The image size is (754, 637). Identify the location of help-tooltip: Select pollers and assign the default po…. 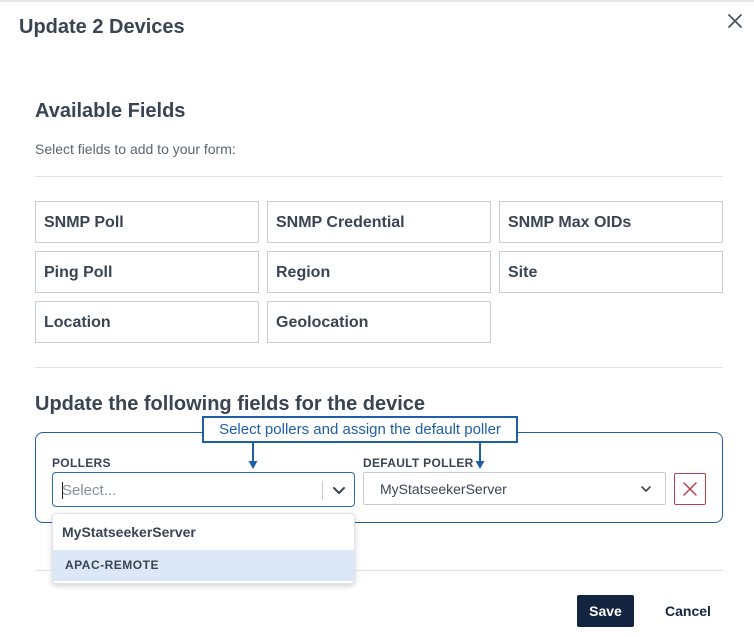
(360, 429).